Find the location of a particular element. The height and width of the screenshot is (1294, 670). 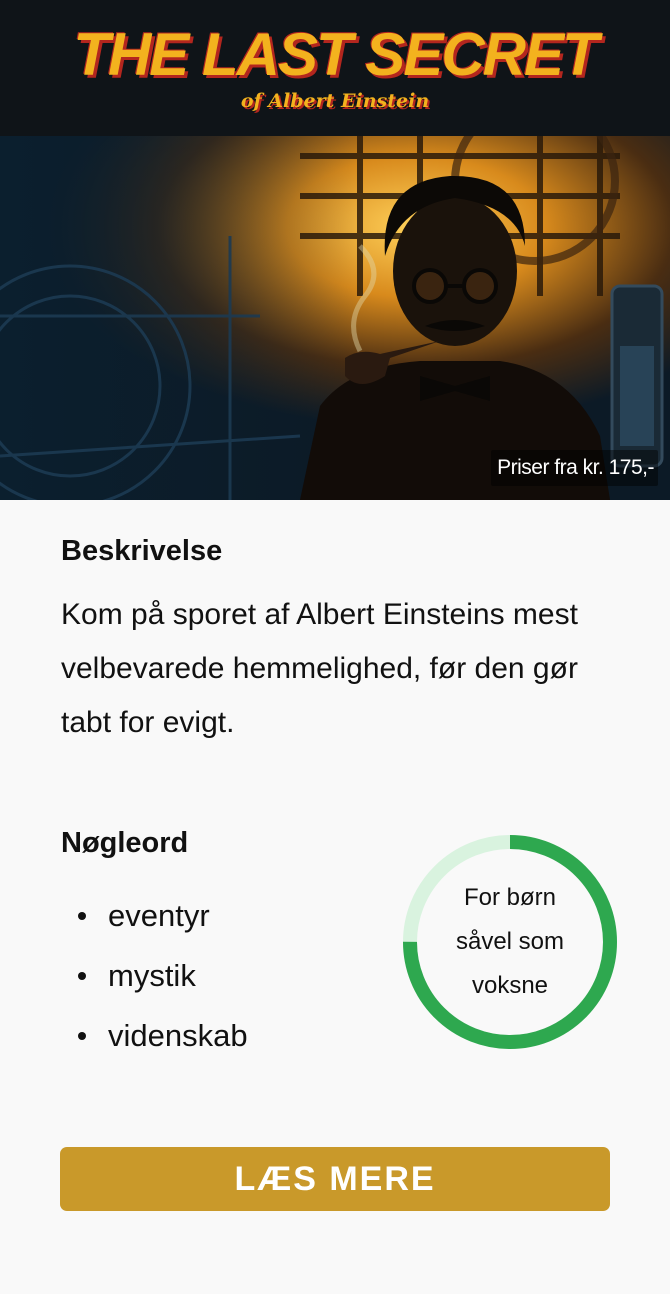

logo-header: THE LAST SECRET of Albert Einstein is located at coordinates (335, 68).